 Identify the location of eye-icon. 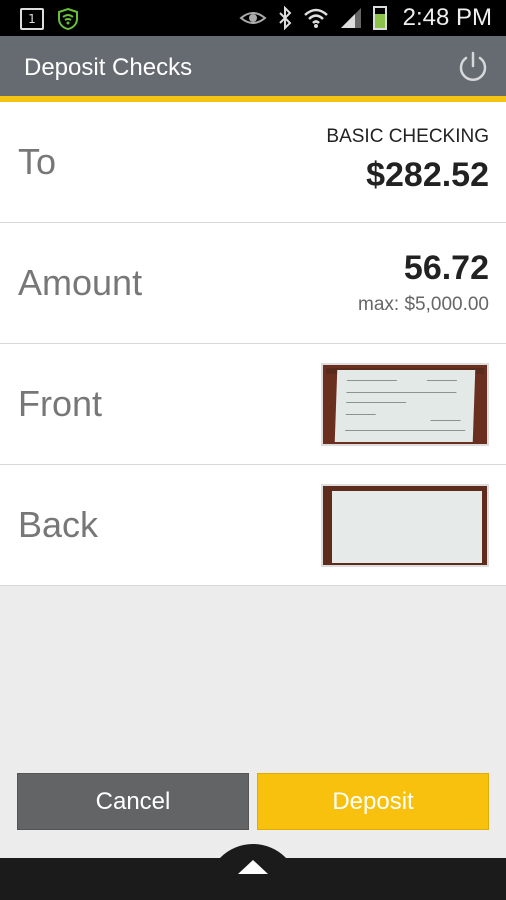
(253, 18).